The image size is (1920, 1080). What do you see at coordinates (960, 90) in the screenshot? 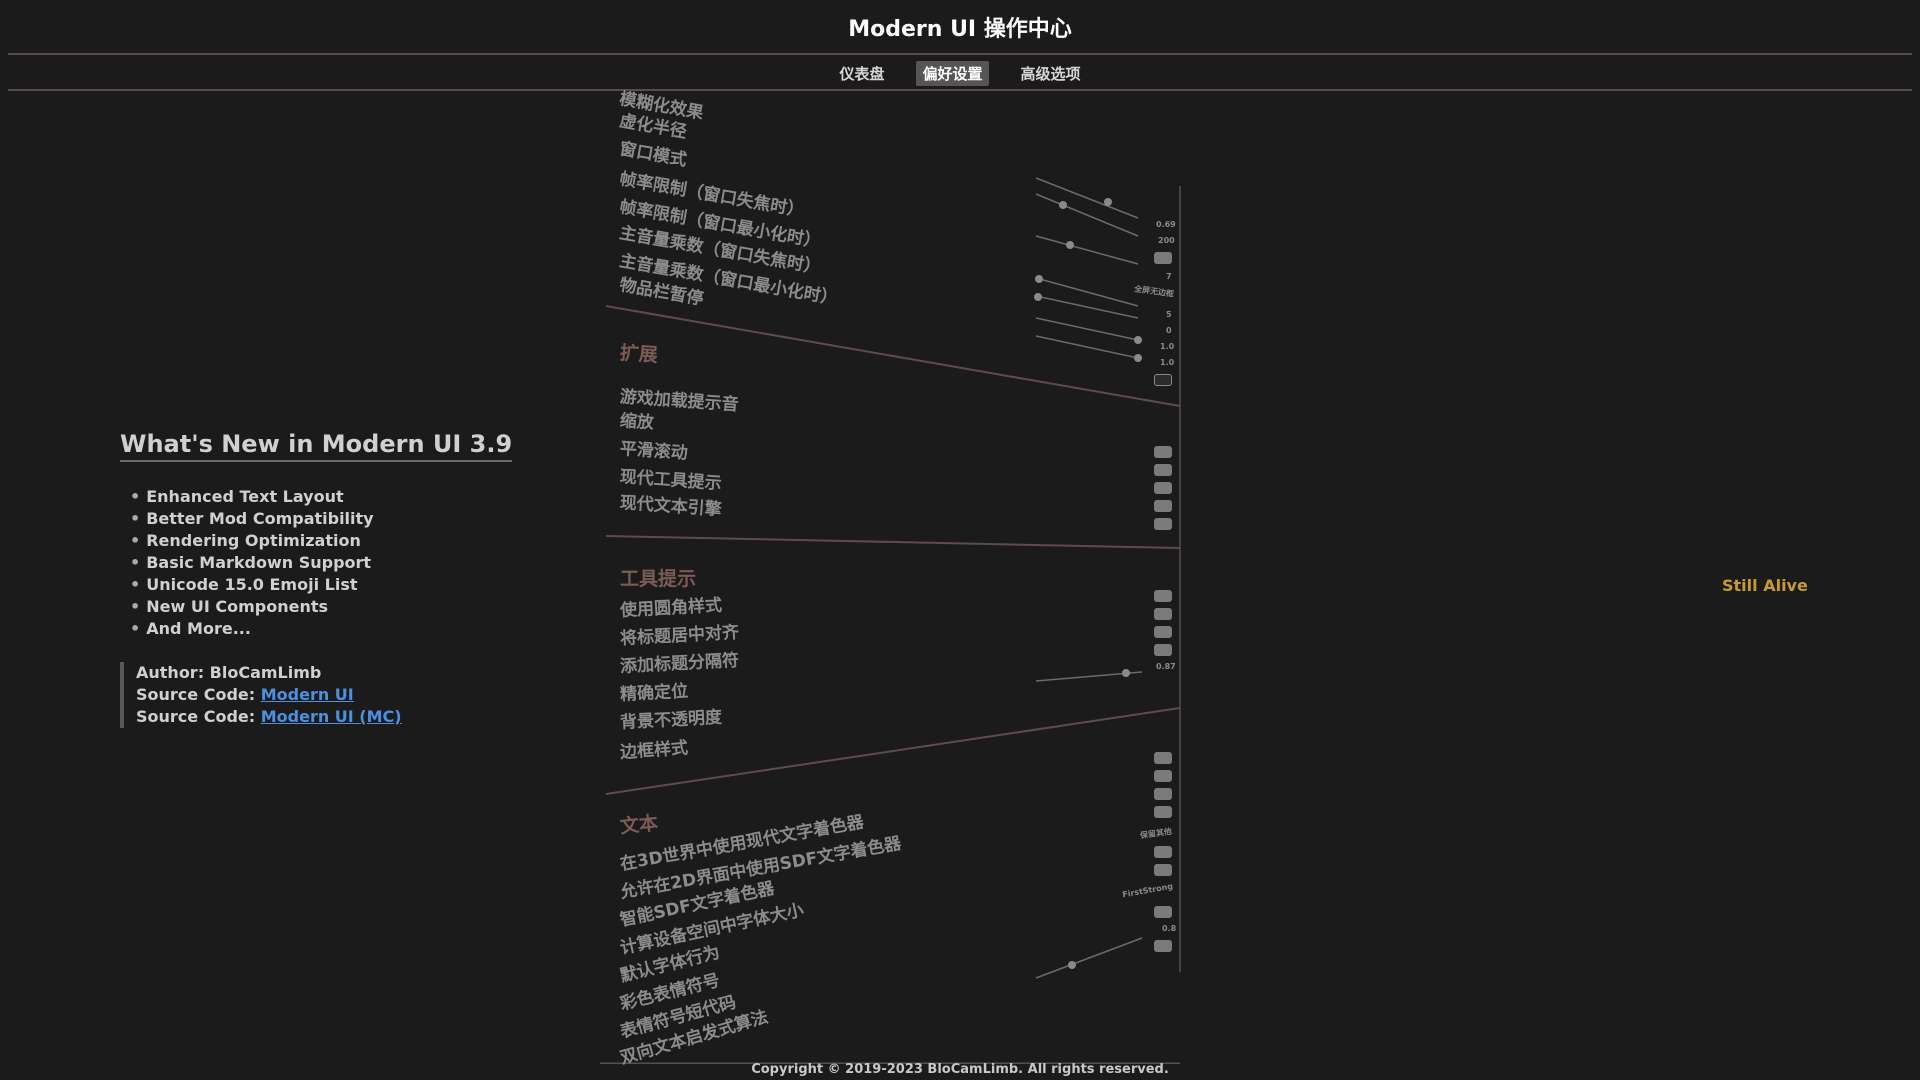
I see `tab-divider` at bounding box center [960, 90].